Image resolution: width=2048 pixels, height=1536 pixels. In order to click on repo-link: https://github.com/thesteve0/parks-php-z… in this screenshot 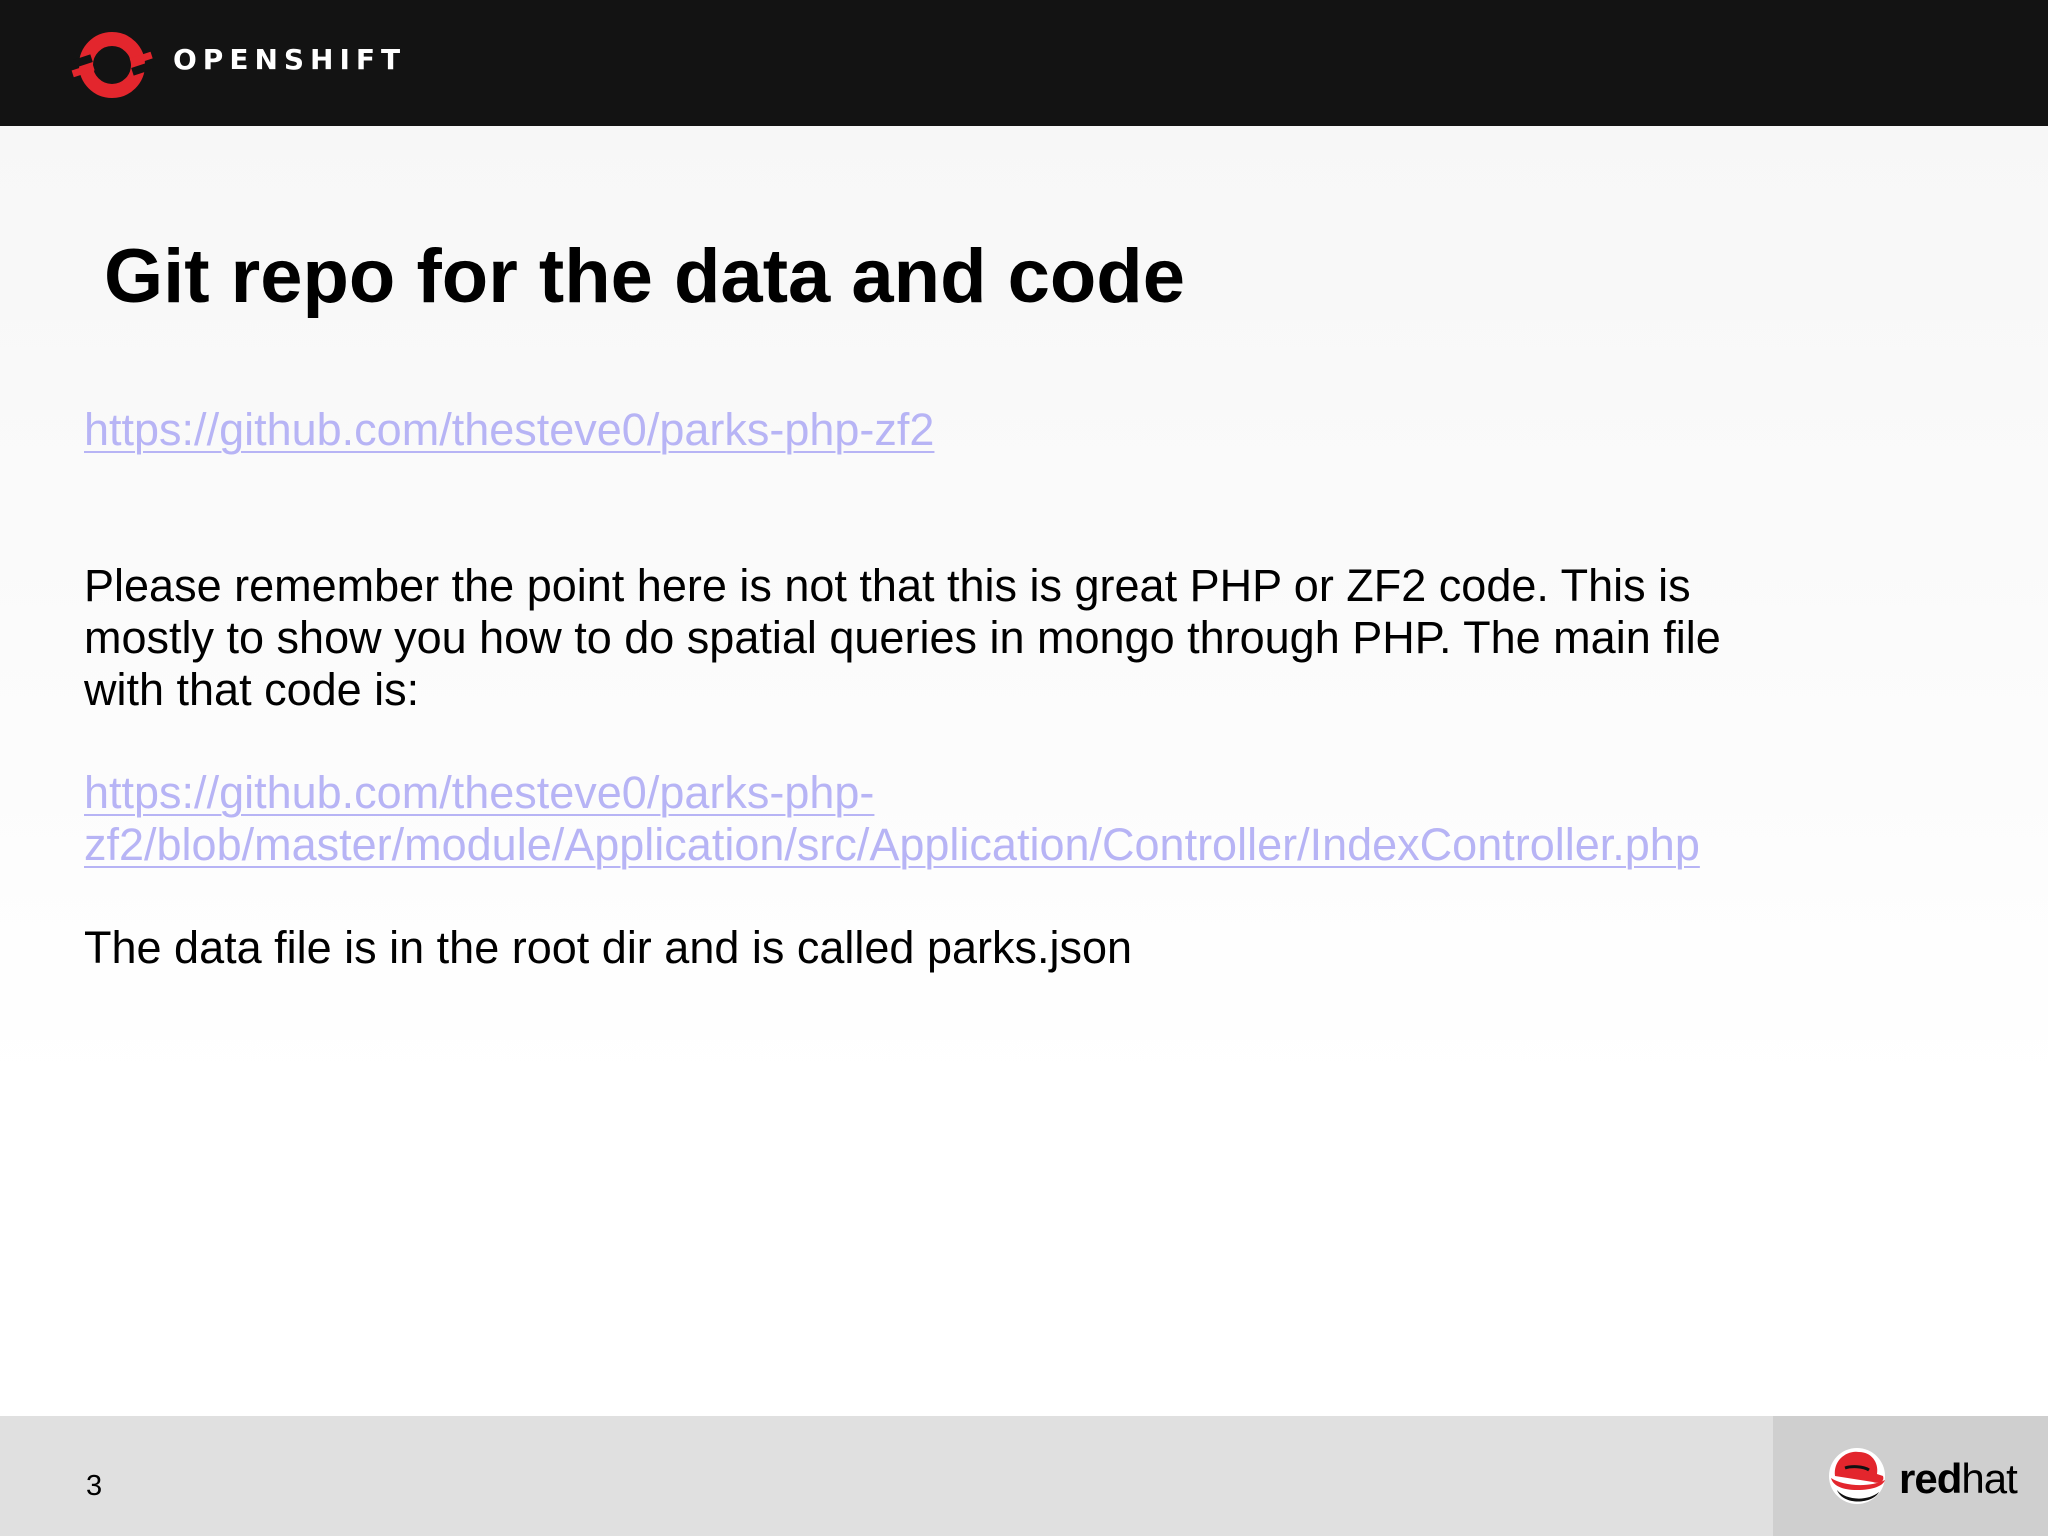, I will do `click(509, 430)`.